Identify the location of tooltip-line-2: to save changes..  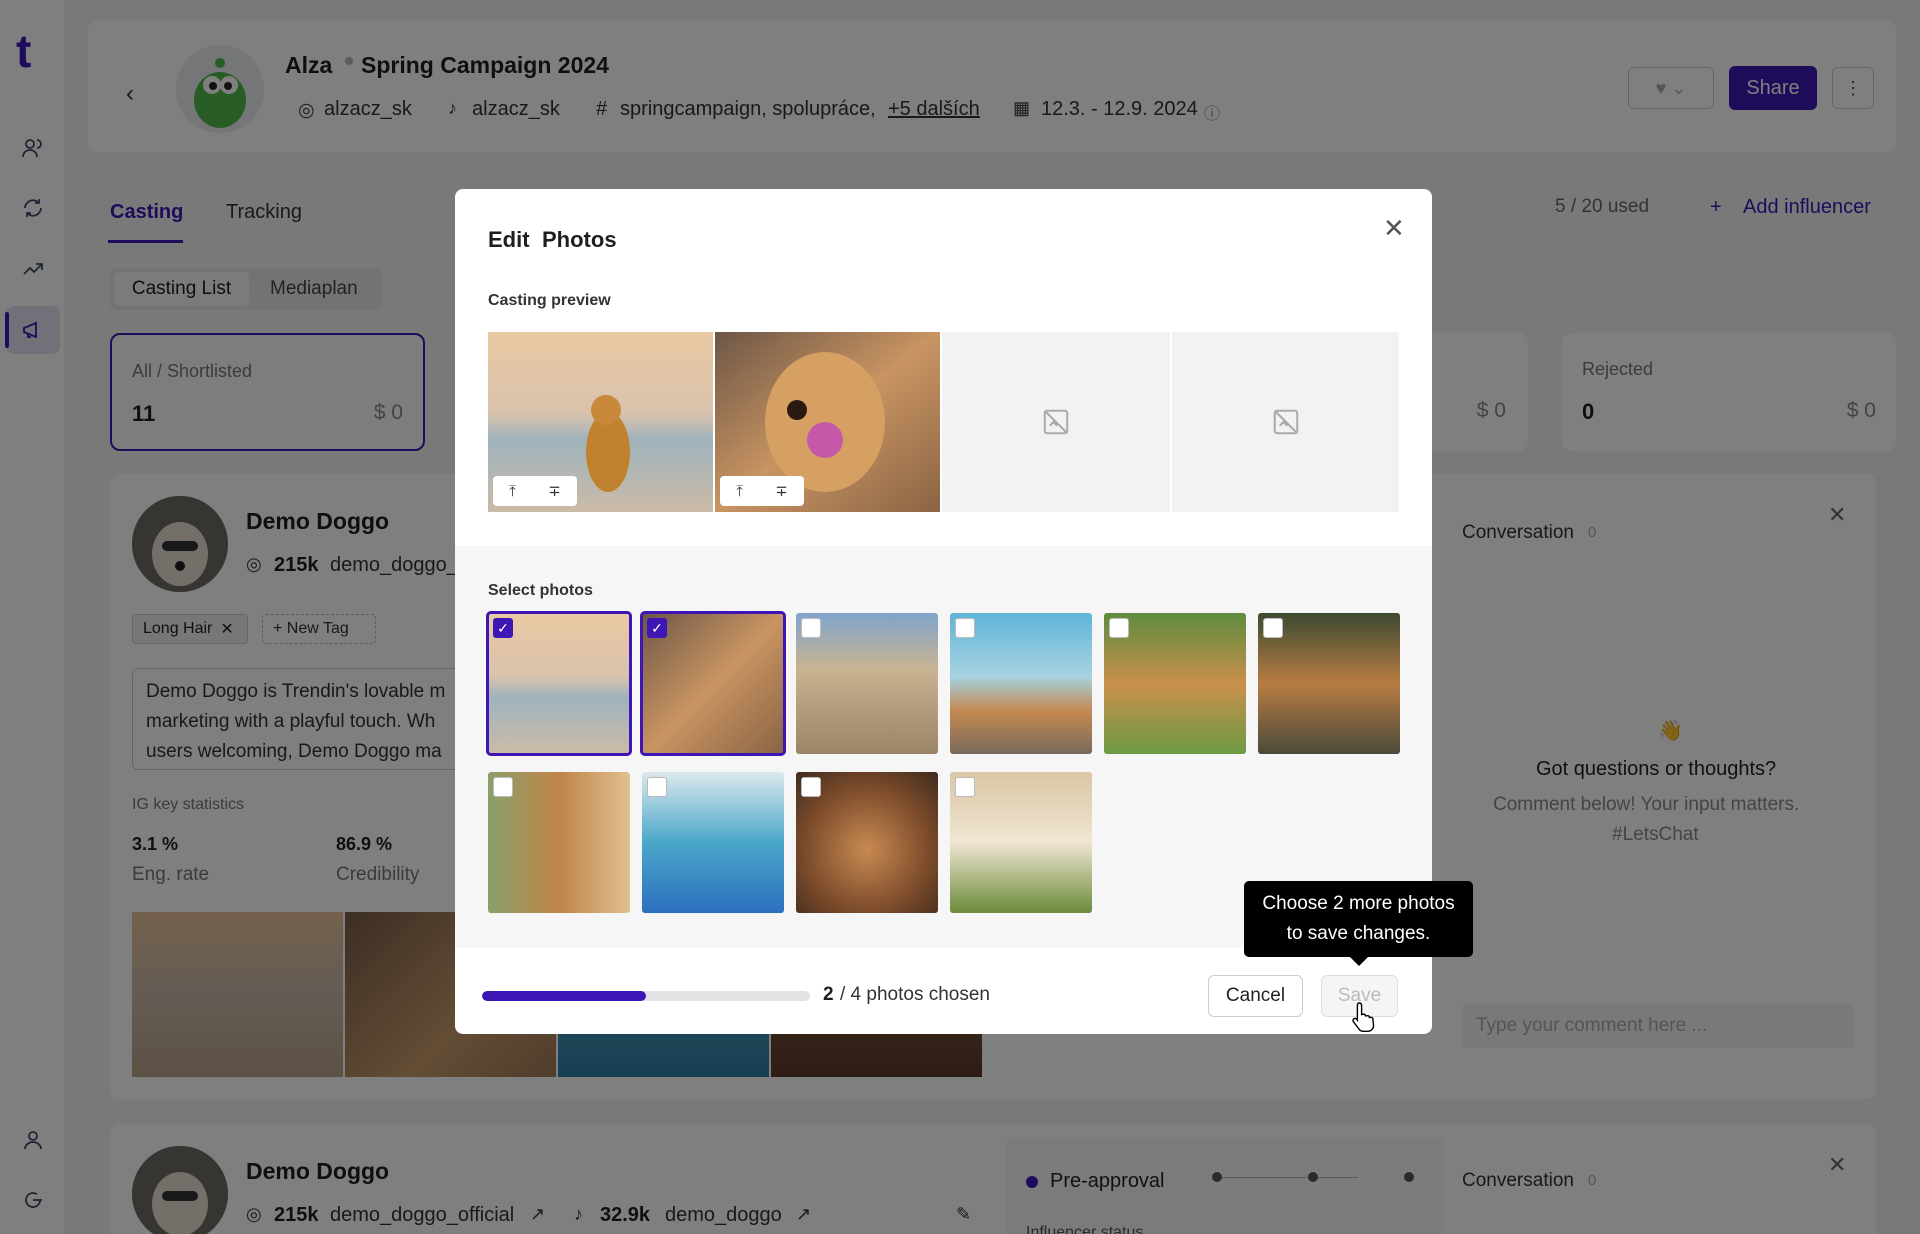
(1358, 933).